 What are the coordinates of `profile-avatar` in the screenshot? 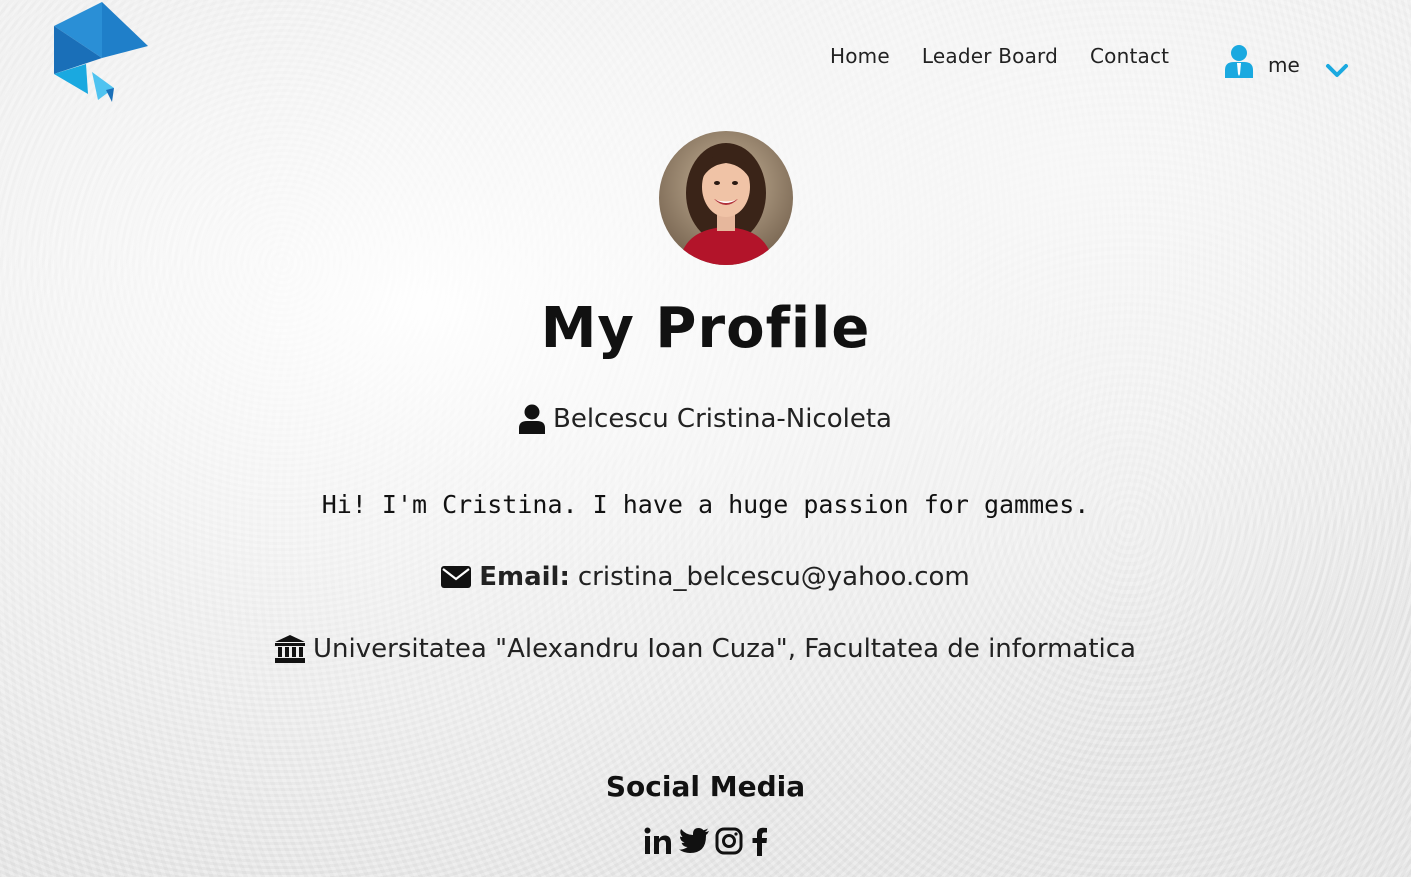 It's located at (726, 198).